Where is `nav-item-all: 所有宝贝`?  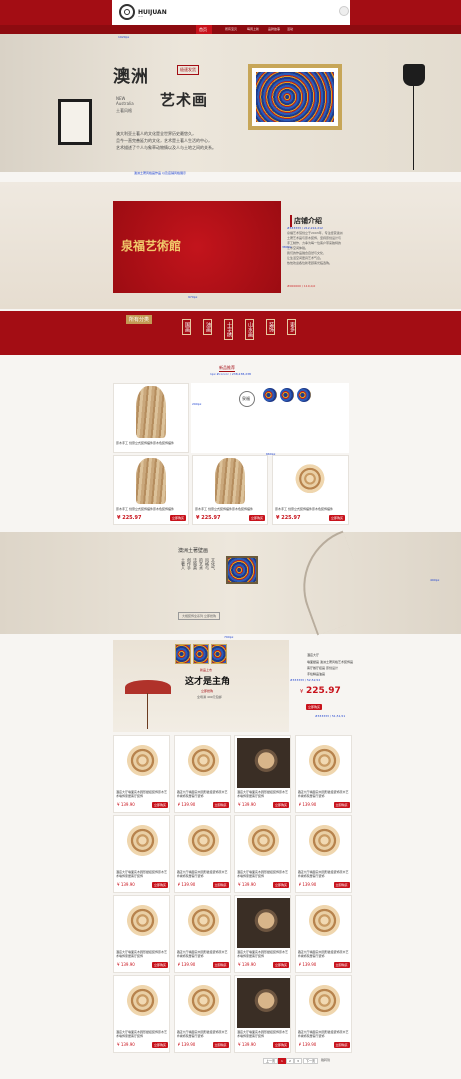
nav-item-all: 所有宝贝 is located at coordinates (231, 29).